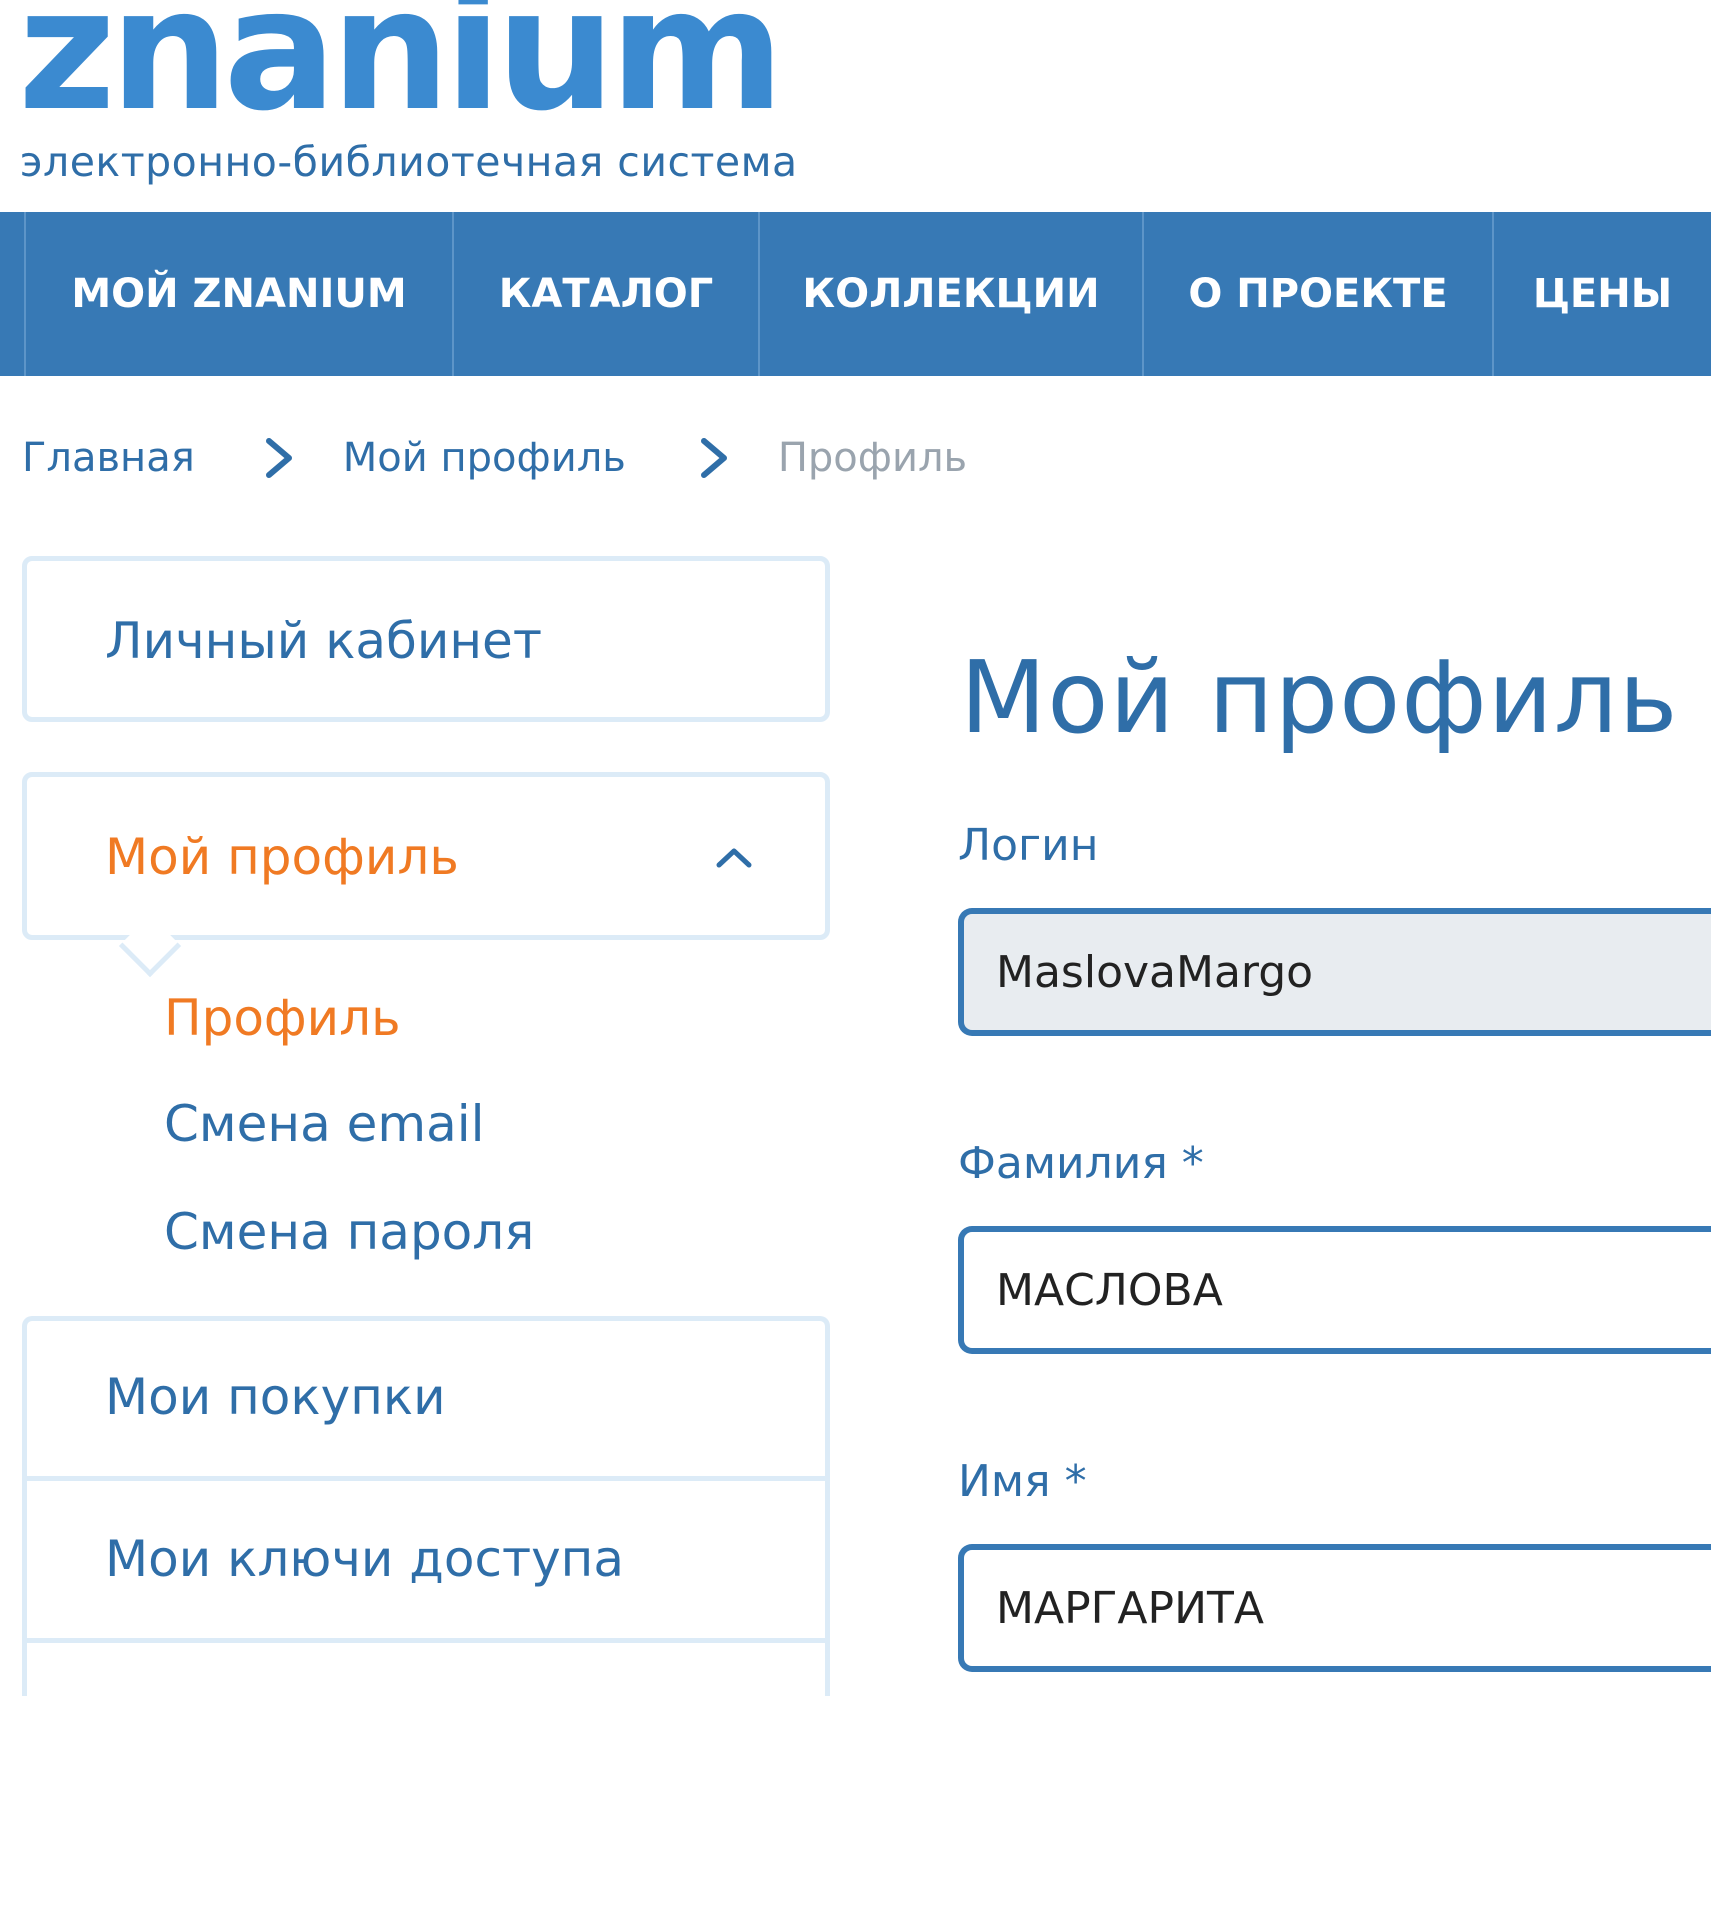 The image size is (1711, 1920). Describe the element at coordinates (1028, 845) in the screenshot. I see `login-label: Логин` at that location.